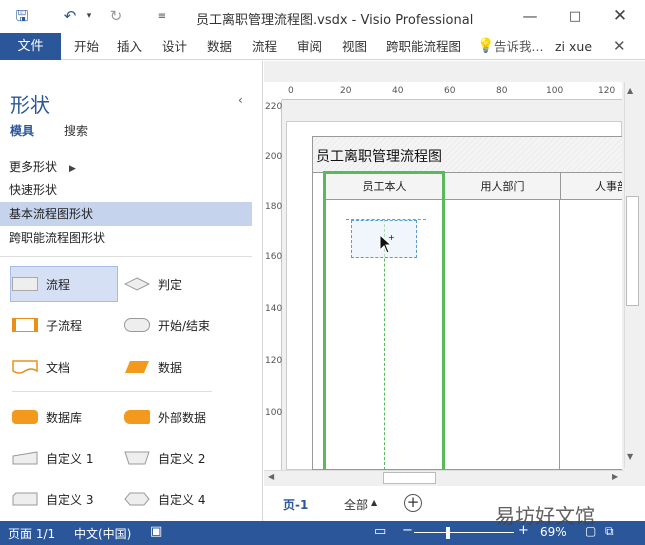  What do you see at coordinates (398, 91) in the screenshot?
I see `ruler-label: 40` at bounding box center [398, 91].